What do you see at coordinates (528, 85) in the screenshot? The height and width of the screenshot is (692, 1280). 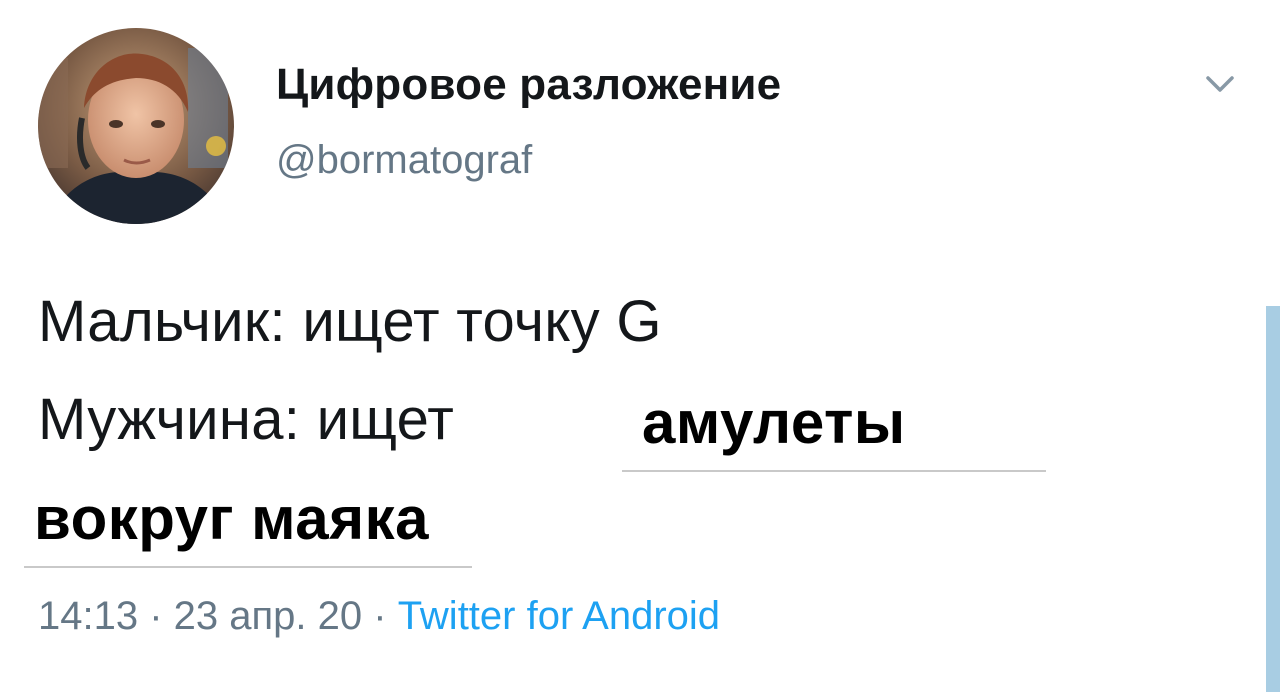 I see `author-display-name: Цифровое разложение` at bounding box center [528, 85].